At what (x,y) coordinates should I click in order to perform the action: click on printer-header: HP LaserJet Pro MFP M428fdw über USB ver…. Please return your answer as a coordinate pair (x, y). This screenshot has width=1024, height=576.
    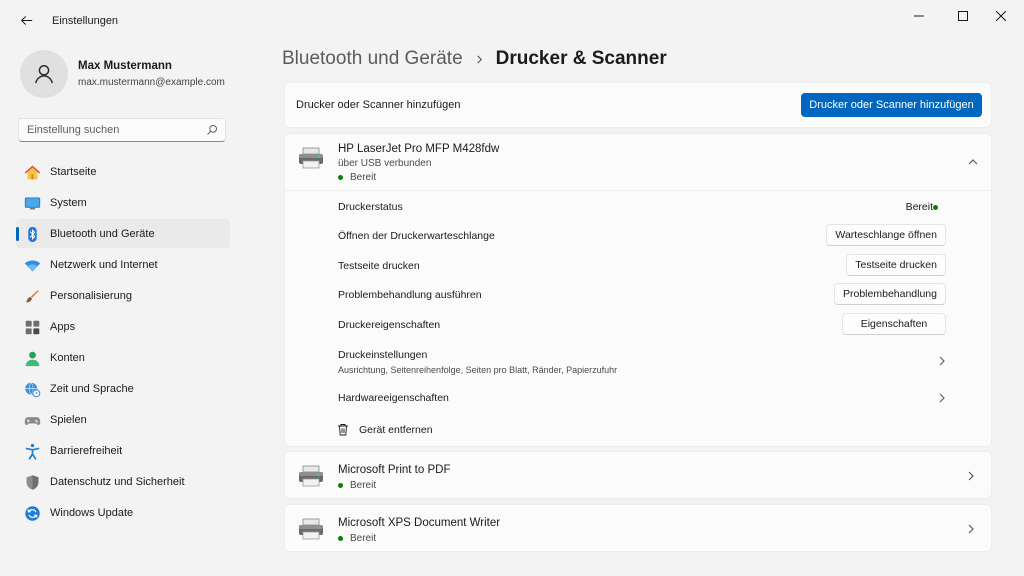
    Looking at the image, I should click on (638, 162).